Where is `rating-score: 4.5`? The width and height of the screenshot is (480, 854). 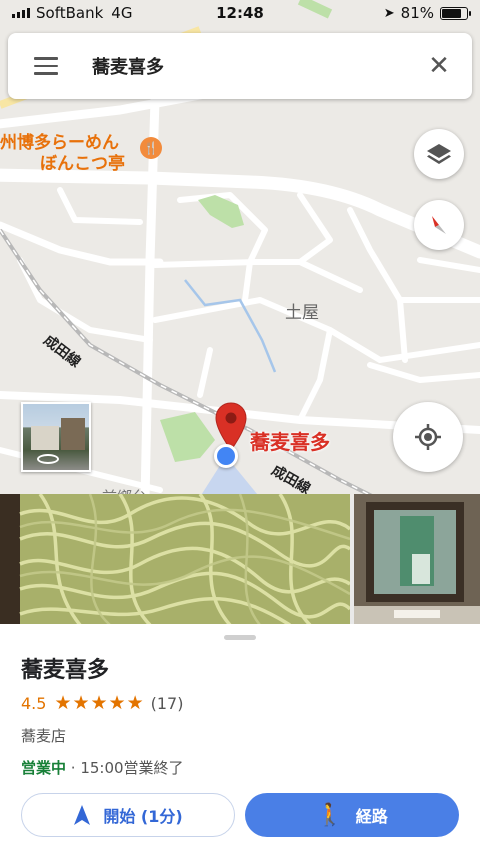 rating-score: 4.5 is located at coordinates (34, 703).